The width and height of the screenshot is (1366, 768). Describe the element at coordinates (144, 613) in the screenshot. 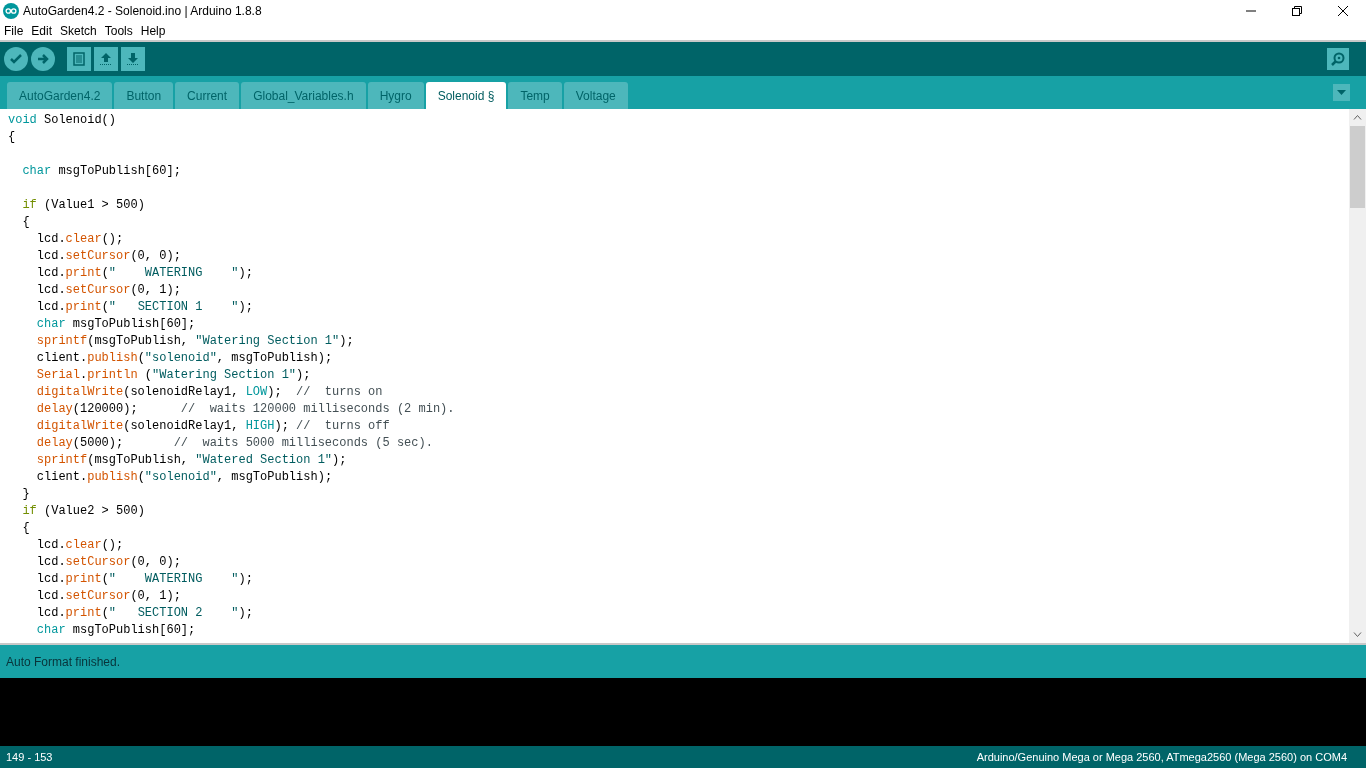

I see `code-line: lcd.print(" SECTION 2 ");` at that location.